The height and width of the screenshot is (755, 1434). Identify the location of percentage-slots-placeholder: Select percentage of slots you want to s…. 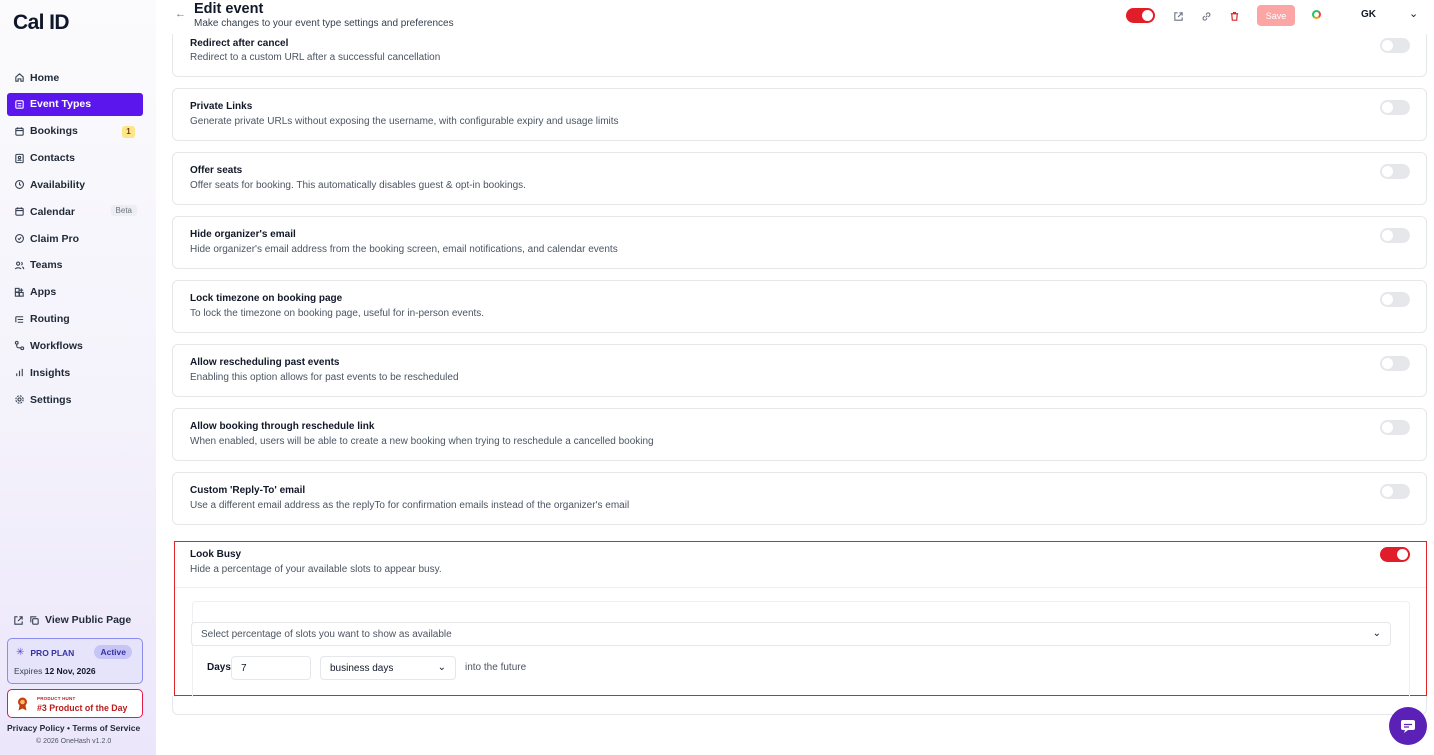
(326, 634).